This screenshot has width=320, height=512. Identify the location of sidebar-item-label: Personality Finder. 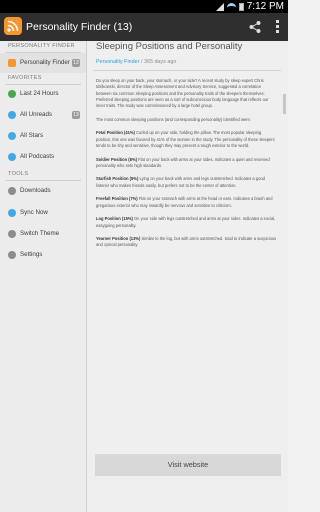
(45, 62).